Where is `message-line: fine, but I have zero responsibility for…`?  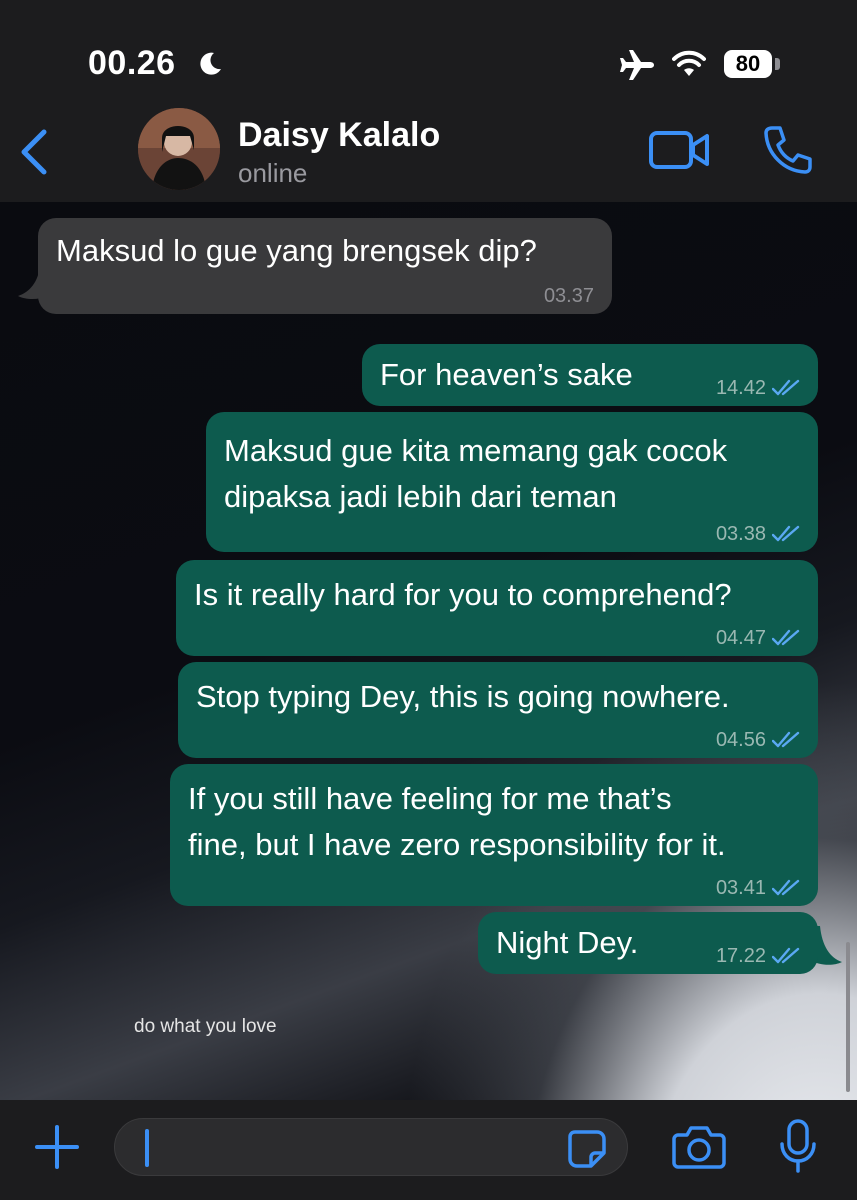 message-line: fine, but I have zero responsibility for… is located at coordinates (457, 844).